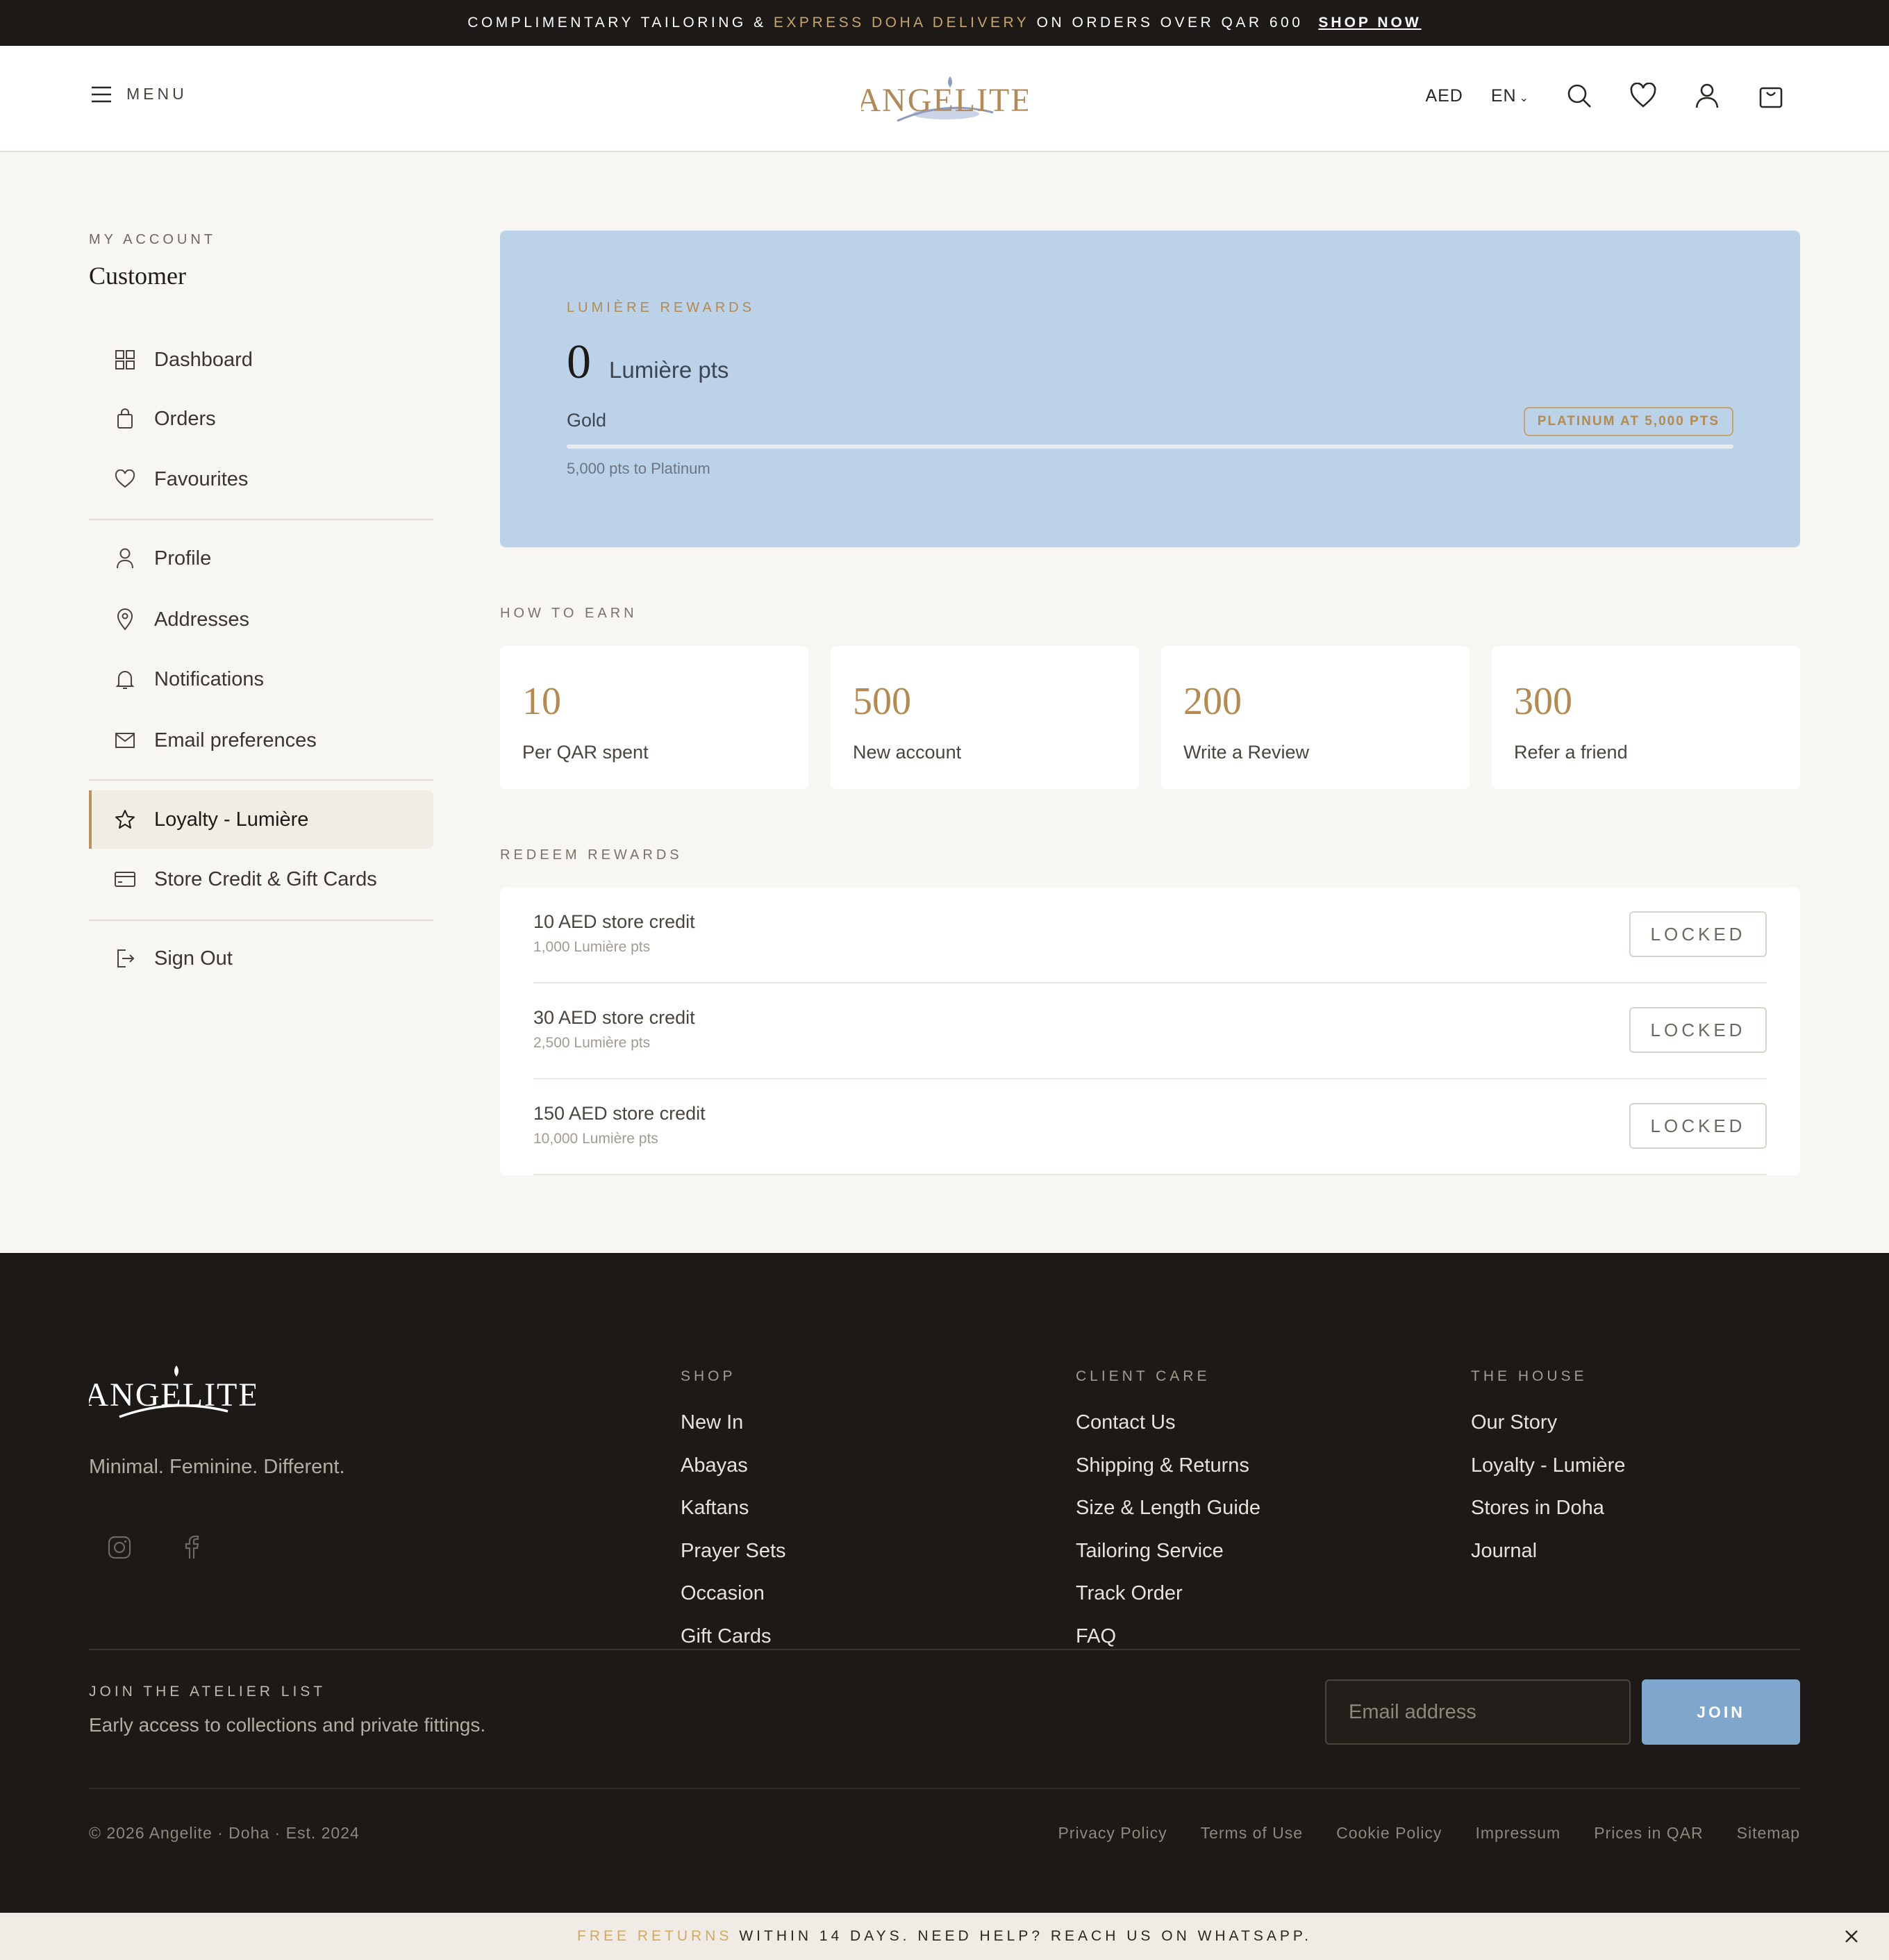 This screenshot has width=1889, height=1960. I want to click on footer-link: FAQ, so click(1168, 1647).